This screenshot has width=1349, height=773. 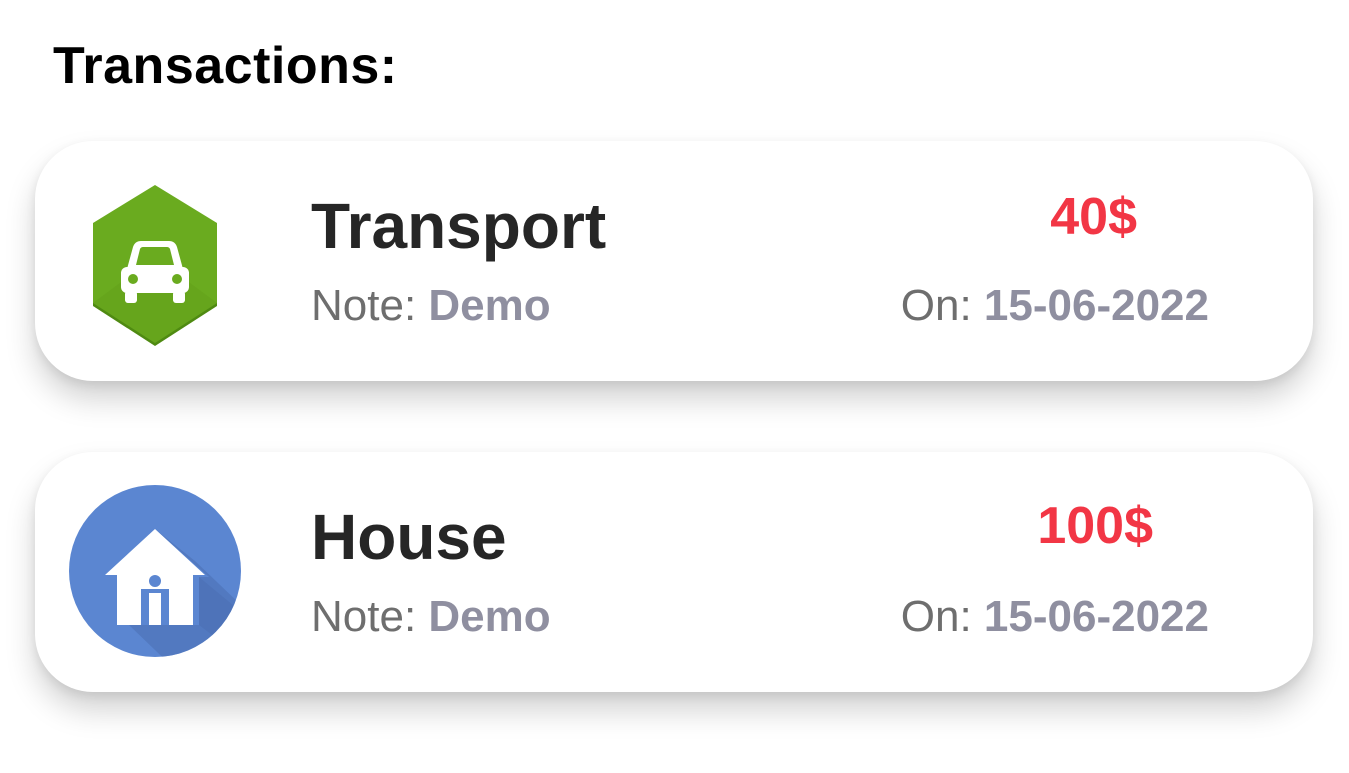 What do you see at coordinates (409, 537) in the screenshot?
I see `transaction-category: House` at bounding box center [409, 537].